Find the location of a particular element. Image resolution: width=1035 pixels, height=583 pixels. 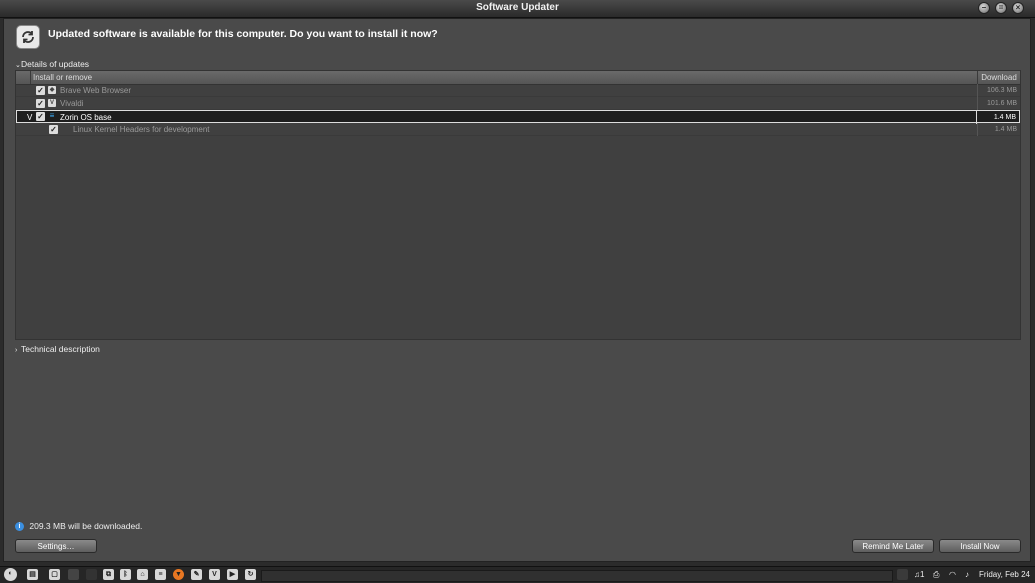

bluetooth-icon: ᛒ is located at coordinates (125, 574).